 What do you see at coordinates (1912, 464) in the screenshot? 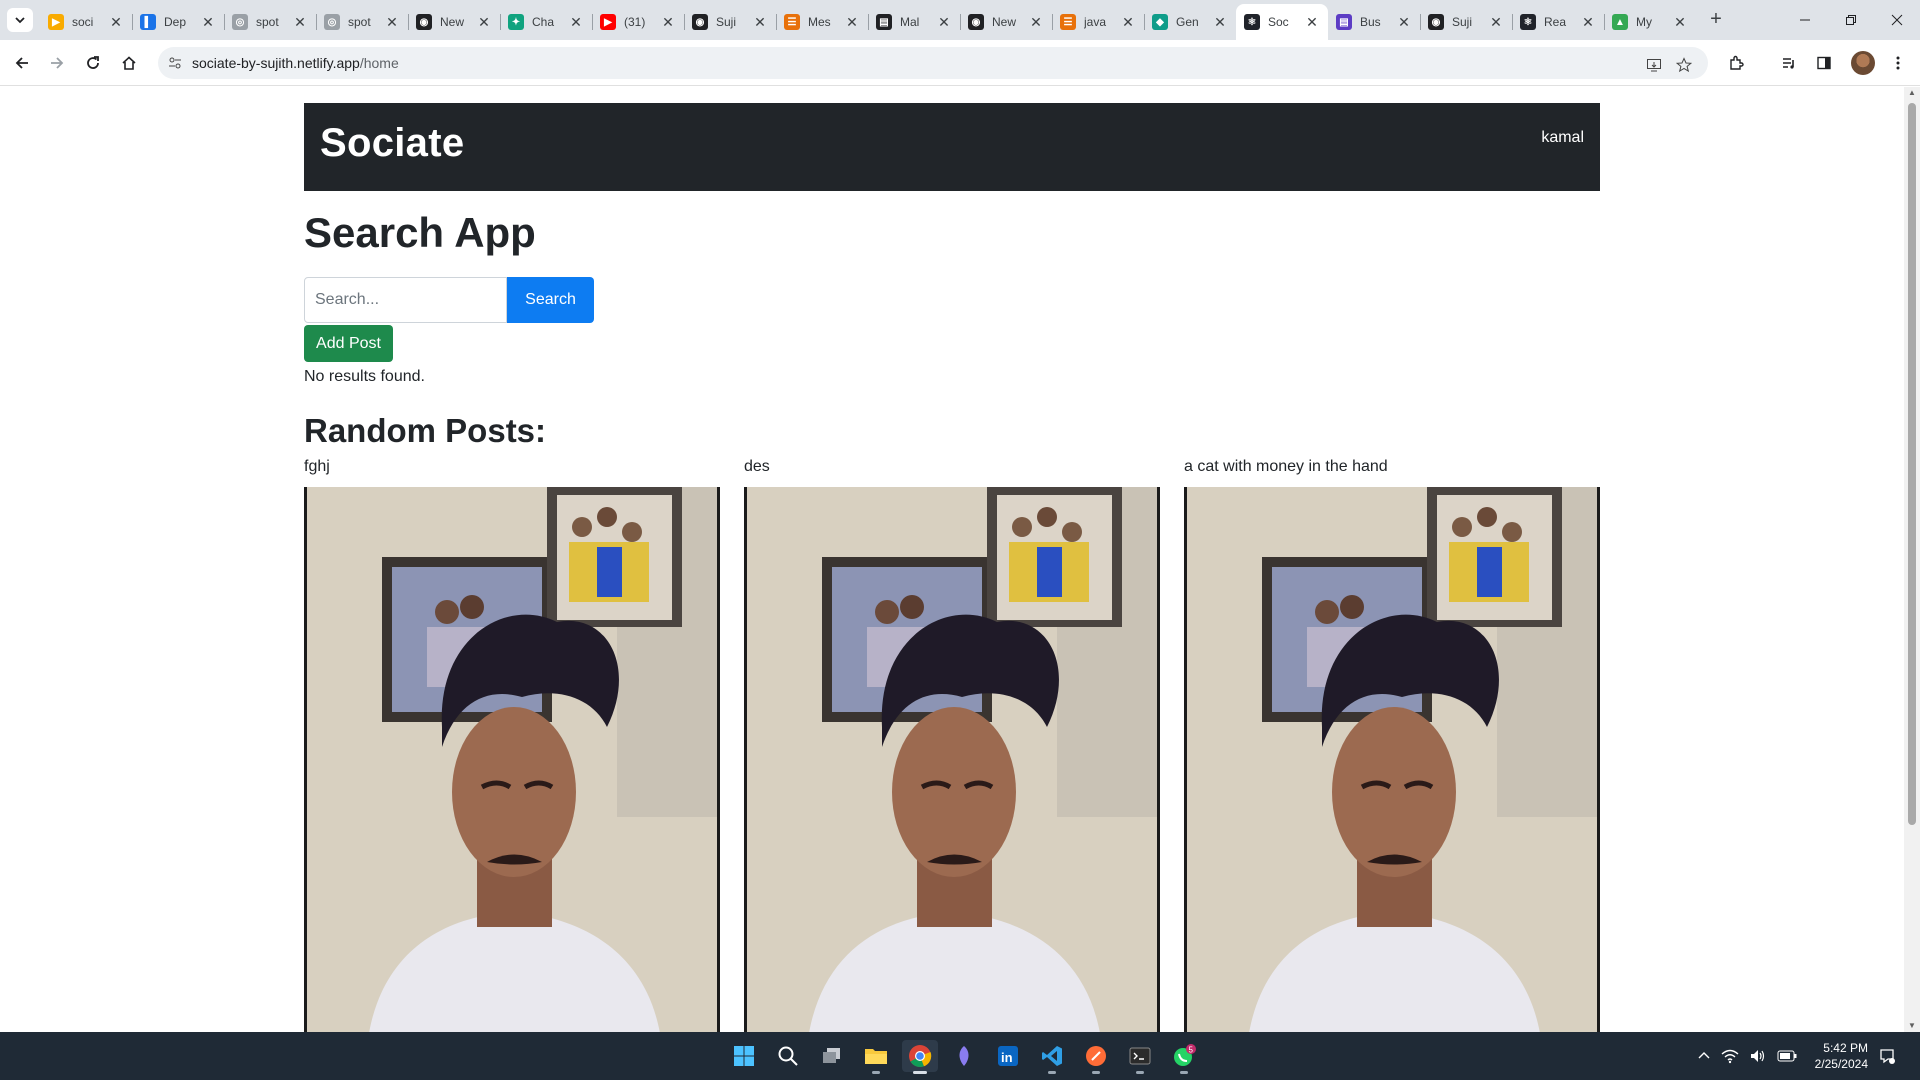
I see `scrollbar-thumb` at bounding box center [1912, 464].